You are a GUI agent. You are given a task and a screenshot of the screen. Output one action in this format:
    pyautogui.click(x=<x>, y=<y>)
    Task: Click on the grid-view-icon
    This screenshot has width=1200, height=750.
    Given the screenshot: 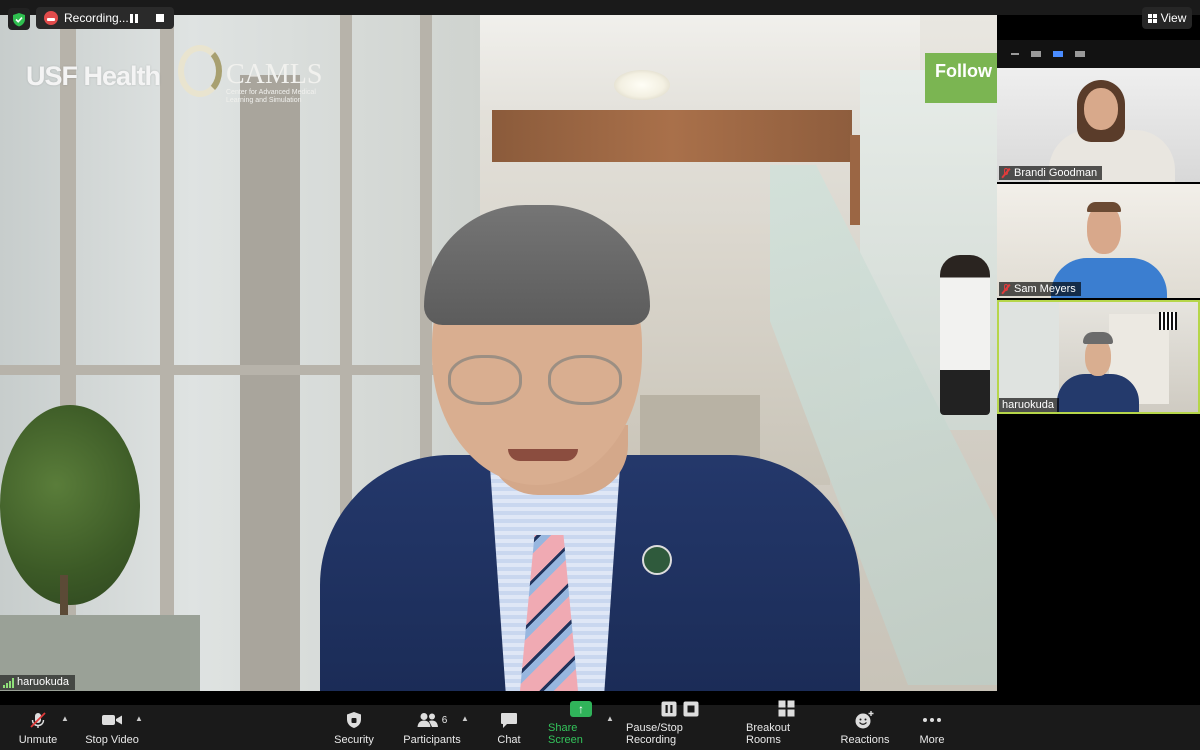 What is the action you would take?
    pyautogui.click(x=1152, y=18)
    